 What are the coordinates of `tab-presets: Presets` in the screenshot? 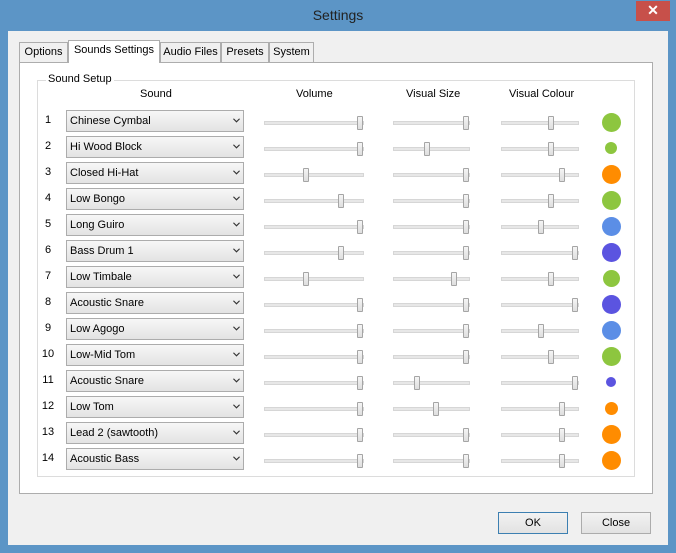 It's located at (245, 52).